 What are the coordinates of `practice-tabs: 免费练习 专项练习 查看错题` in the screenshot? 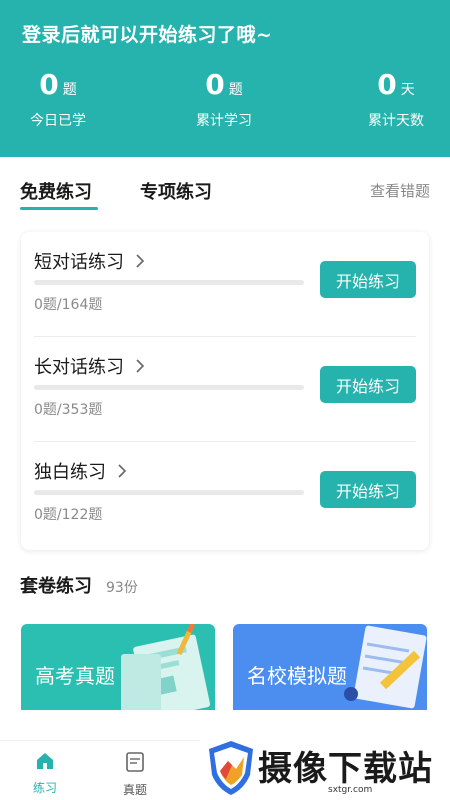 It's located at (225, 196).